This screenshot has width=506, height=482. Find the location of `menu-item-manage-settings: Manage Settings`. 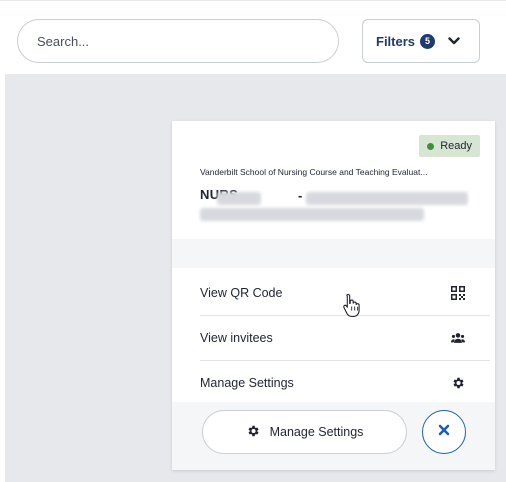

menu-item-manage-settings: Manage Settings is located at coordinates (345, 382).